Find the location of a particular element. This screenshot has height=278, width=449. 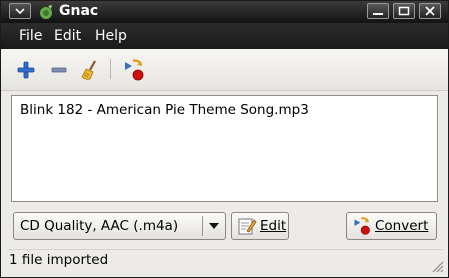

convert-toolbar-button is located at coordinates (134, 70).